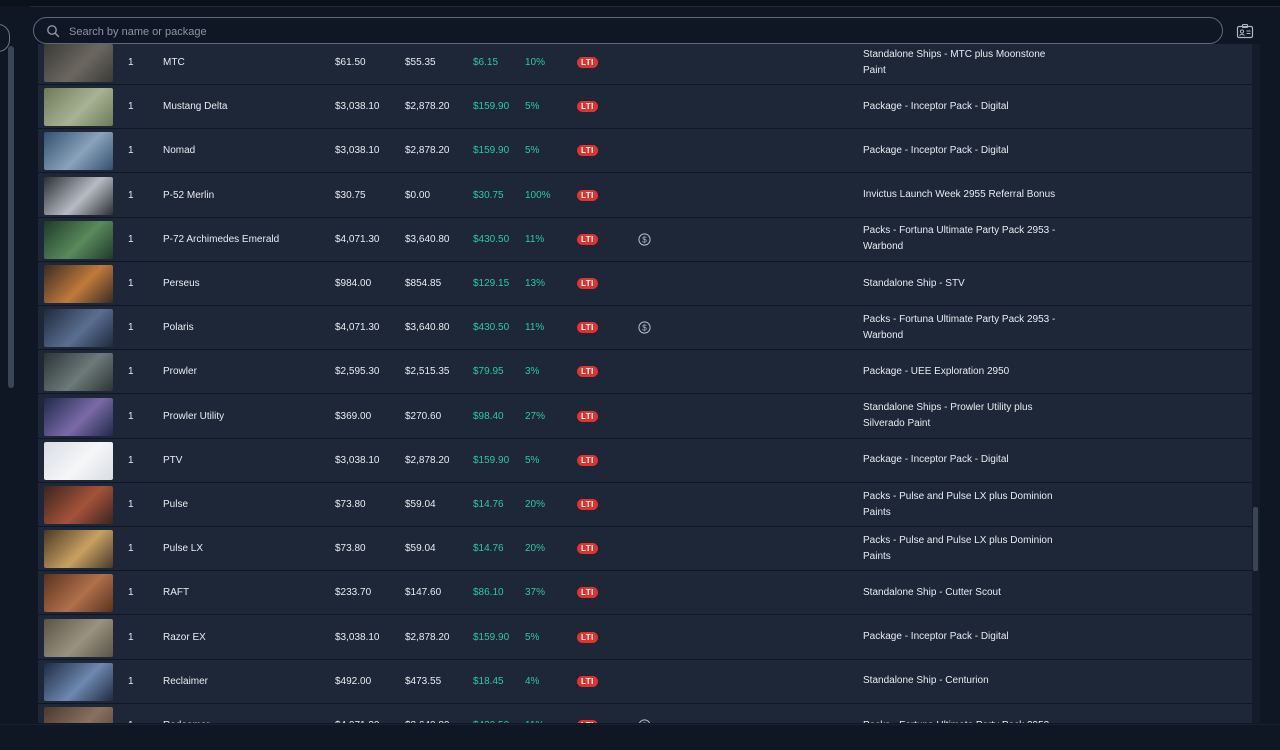 The image size is (1280, 750). What do you see at coordinates (350, 549) in the screenshot?
I see `price-cell: $73.80` at bounding box center [350, 549].